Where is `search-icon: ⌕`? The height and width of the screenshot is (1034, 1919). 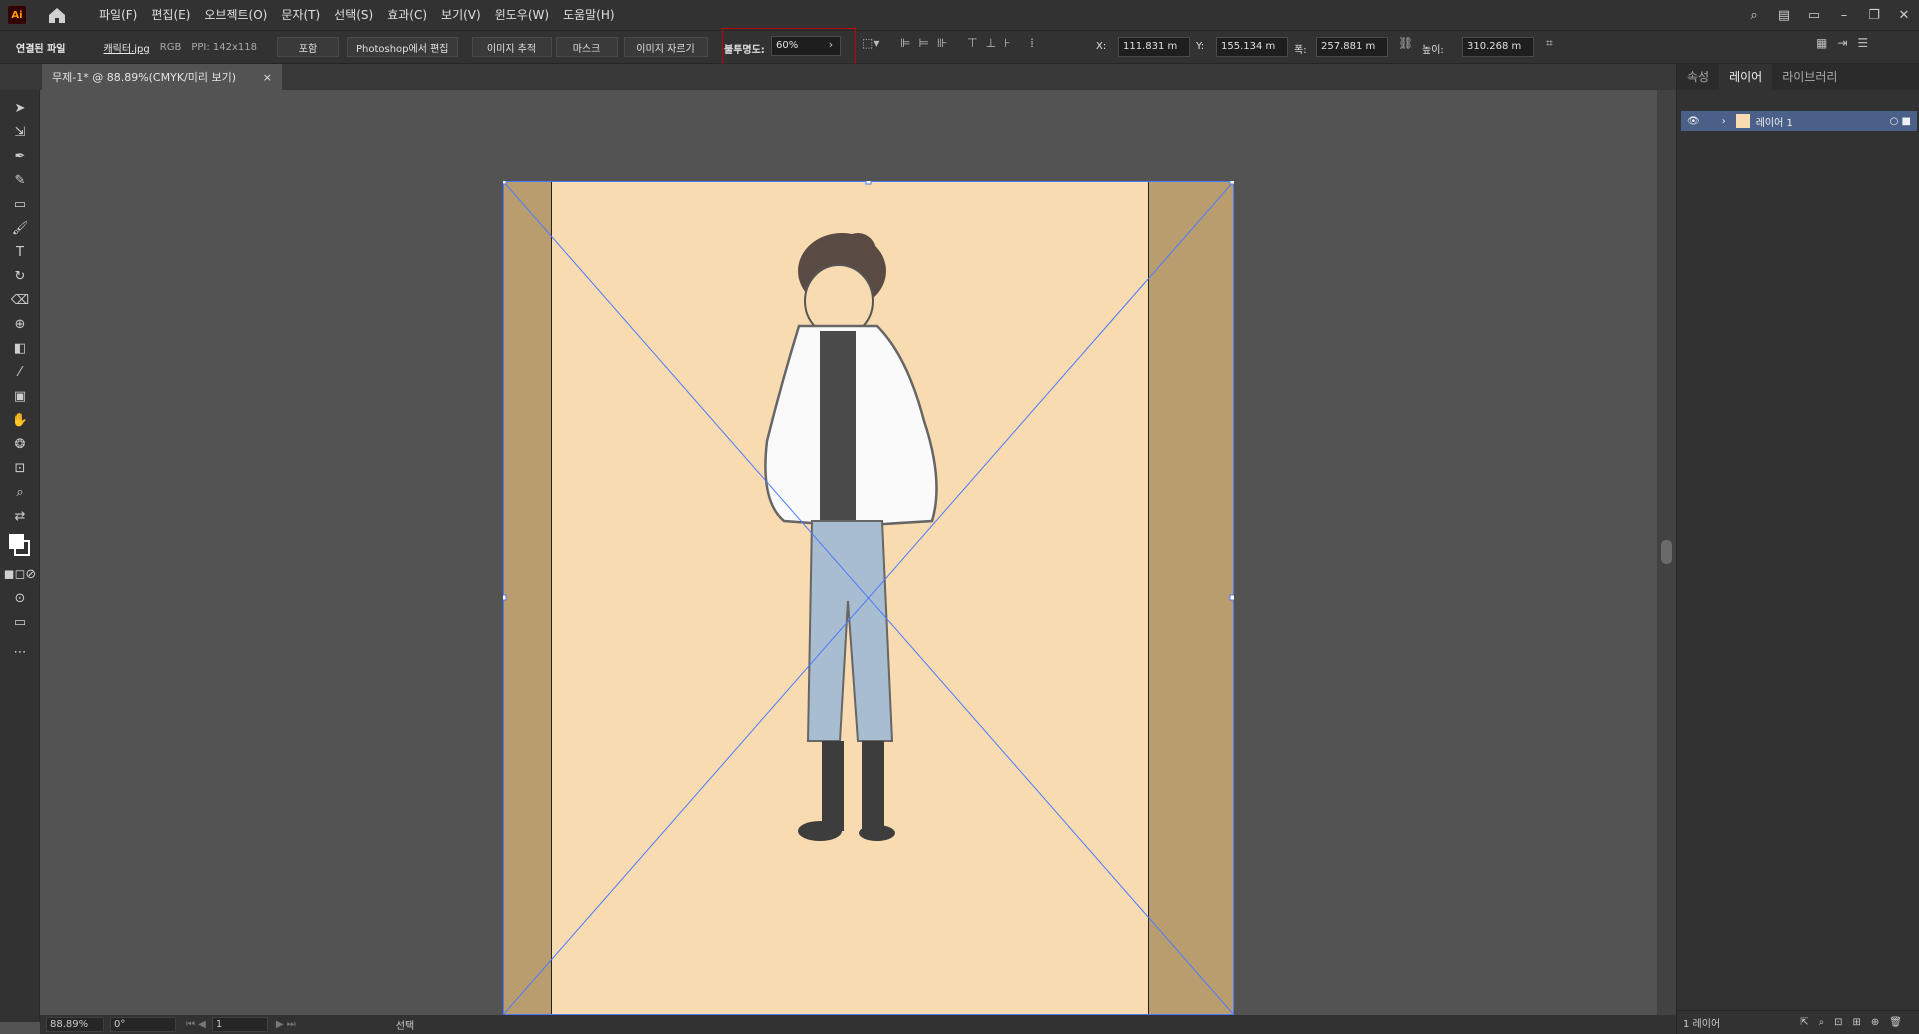 search-icon: ⌕ is located at coordinates (1754, 15).